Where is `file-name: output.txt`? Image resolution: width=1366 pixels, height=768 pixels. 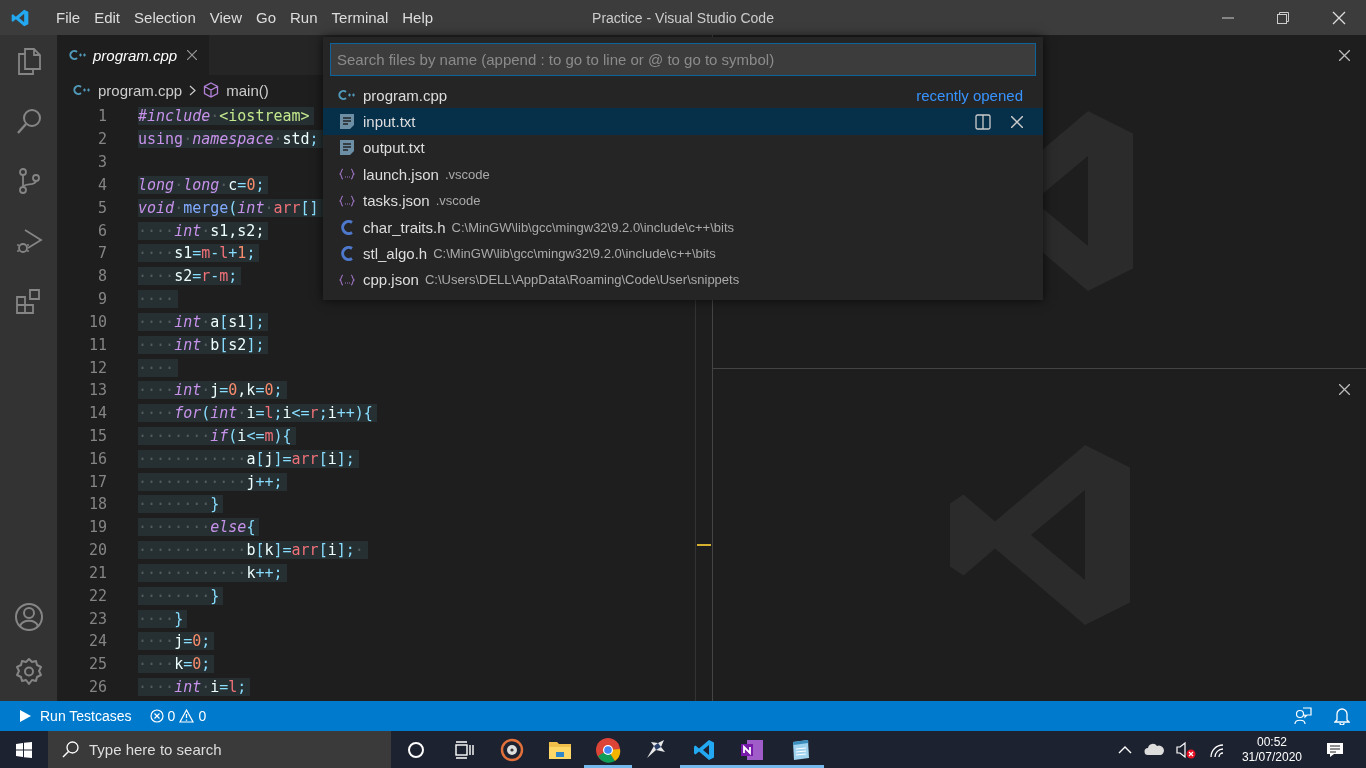 file-name: output.txt is located at coordinates (394, 148).